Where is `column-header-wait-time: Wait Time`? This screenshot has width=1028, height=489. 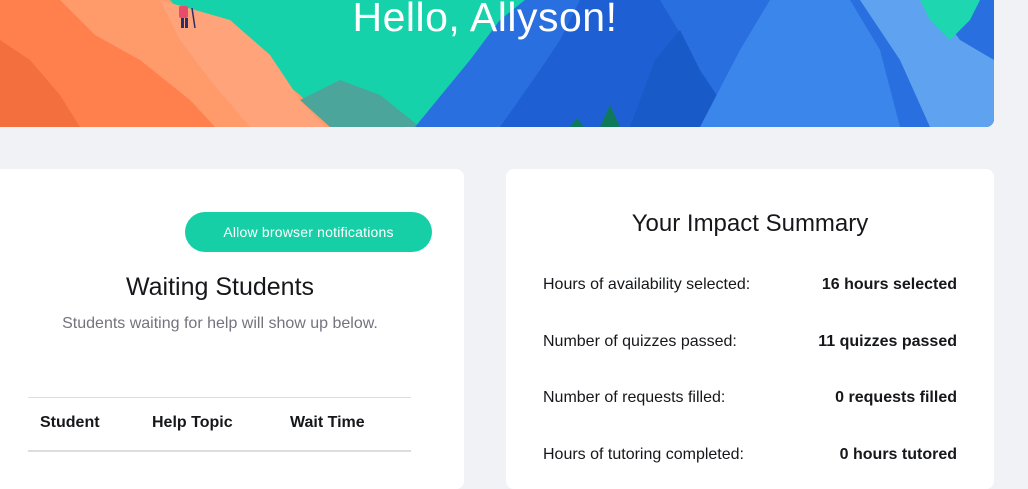 column-header-wait-time: Wait Time is located at coordinates (327, 423).